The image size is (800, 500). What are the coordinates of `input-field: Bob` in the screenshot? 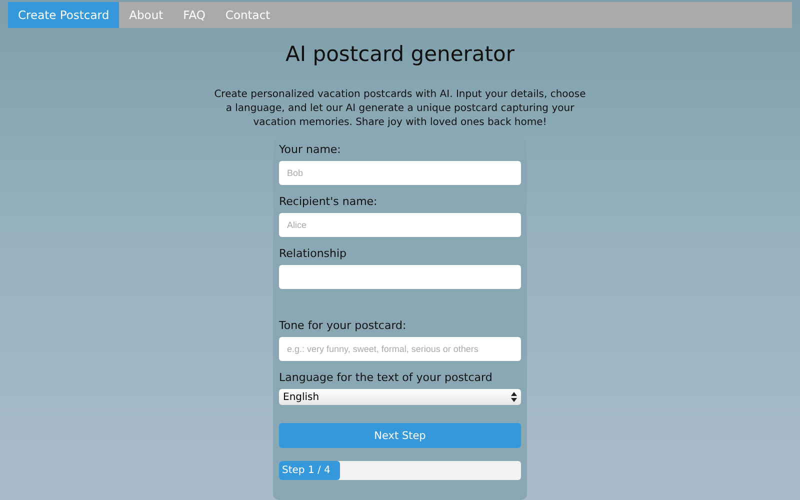 It's located at (400, 173).